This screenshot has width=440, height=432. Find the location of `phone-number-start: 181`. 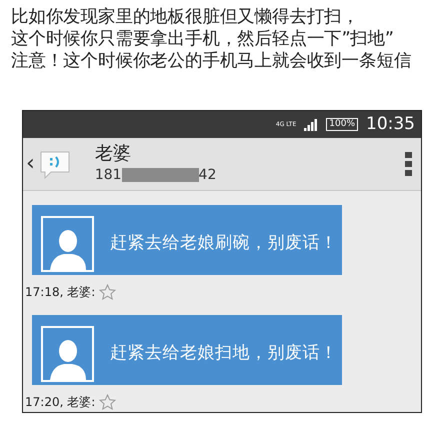

phone-number-start: 181 is located at coordinates (108, 174).